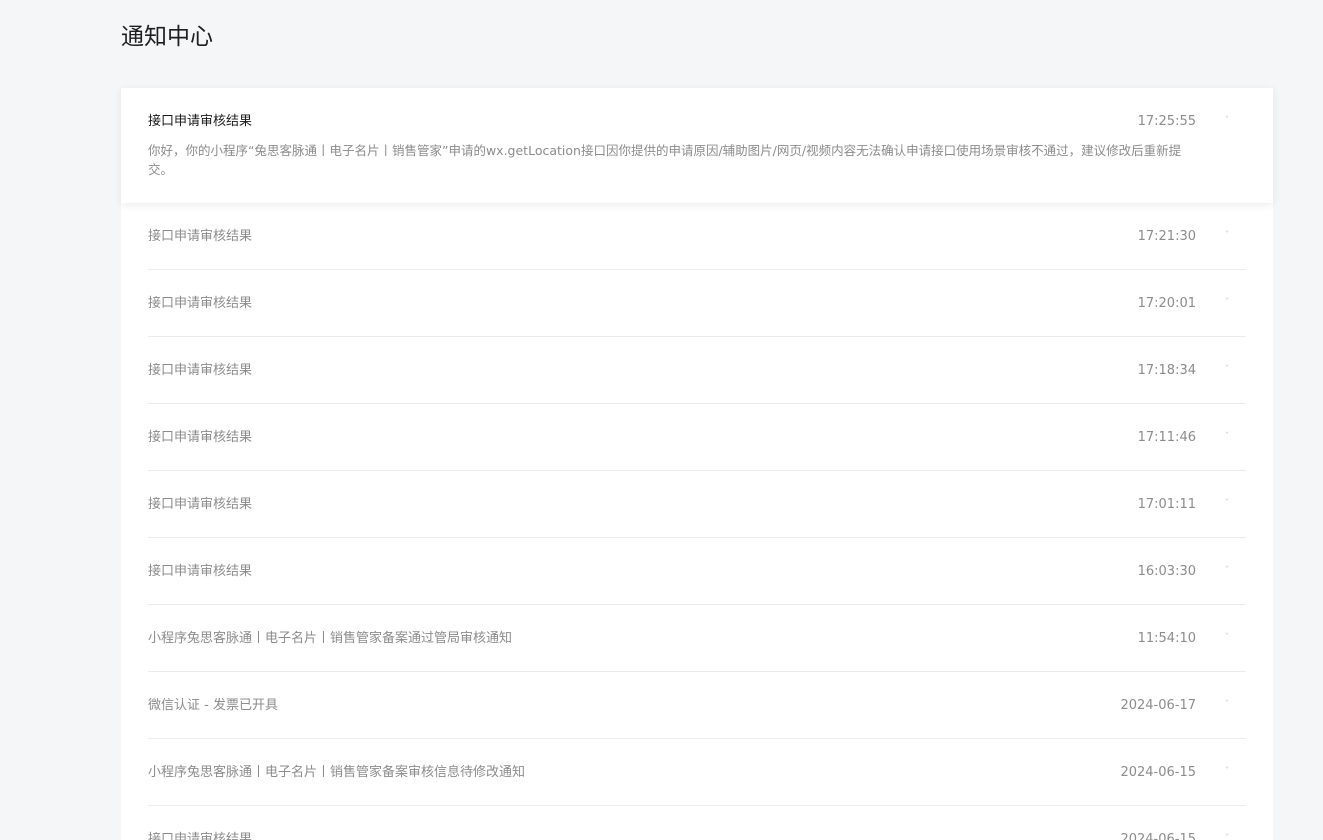  Describe the element at coordinates (697, 303) in the screenshot. I see `notification-item: 接口申请审核结果 17:20:01 ˇ` at that location.